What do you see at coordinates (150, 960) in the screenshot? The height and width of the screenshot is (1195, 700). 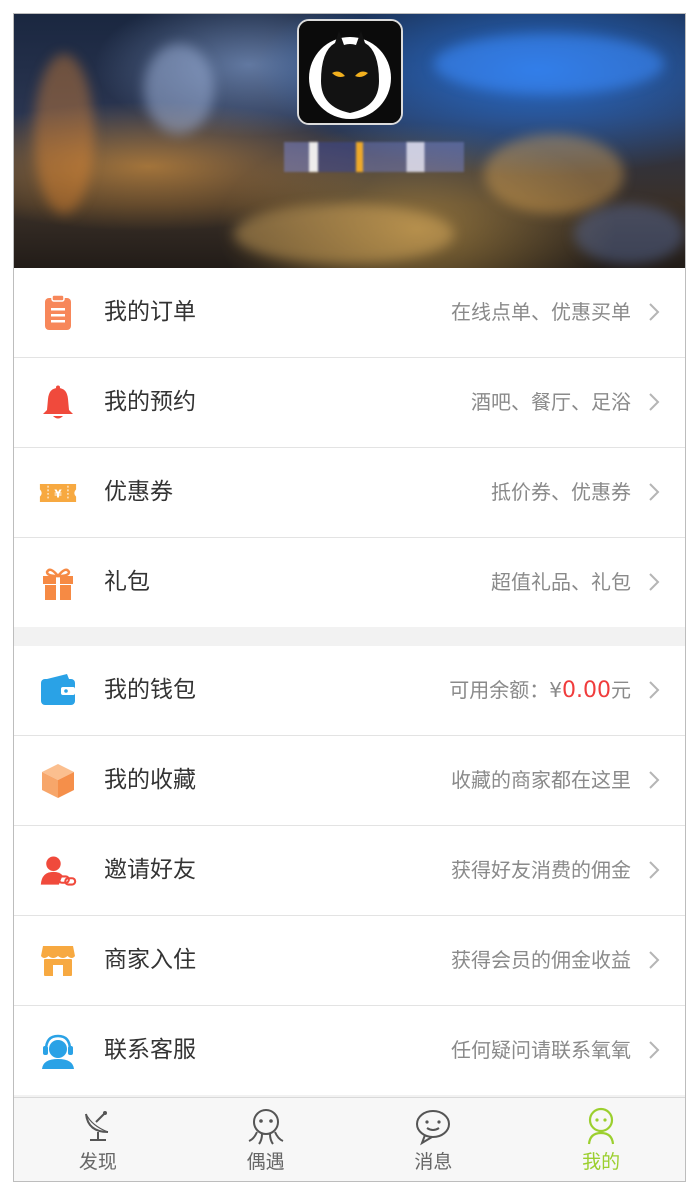 I see `menu-label: 商家入住` at bounding box center [150, 960].